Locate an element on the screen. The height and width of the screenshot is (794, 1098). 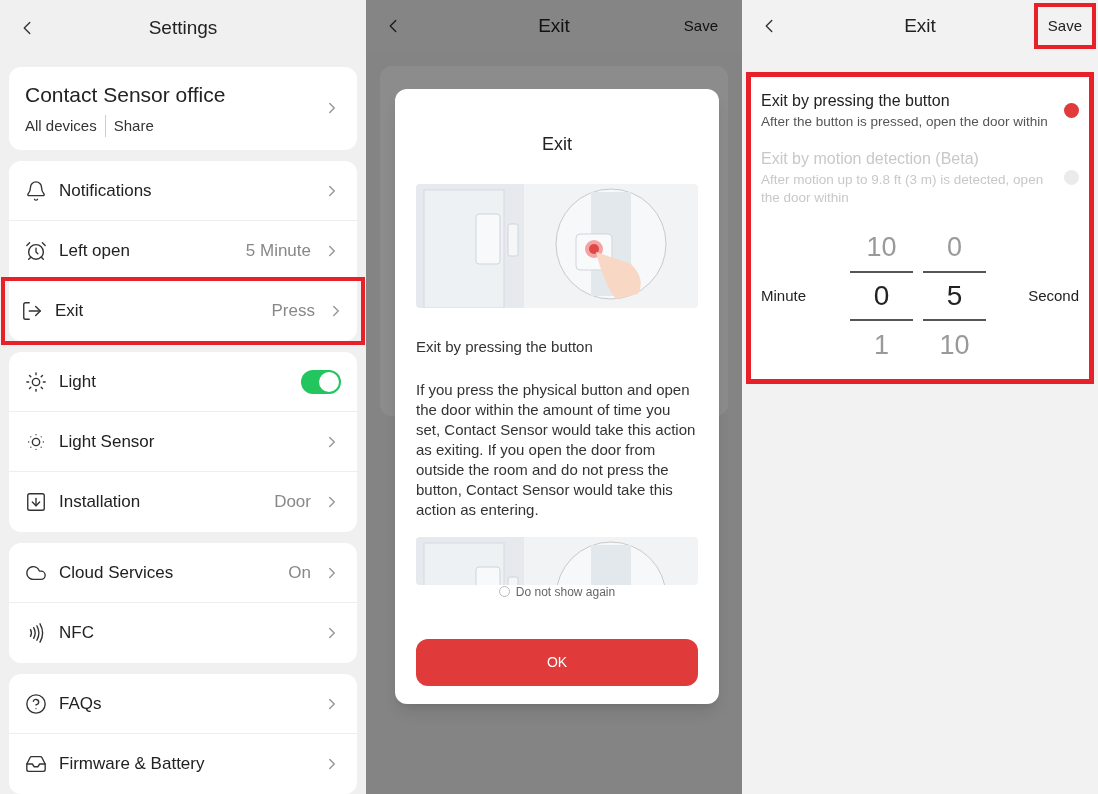
row-value: On is located at coordinates (299, 572).